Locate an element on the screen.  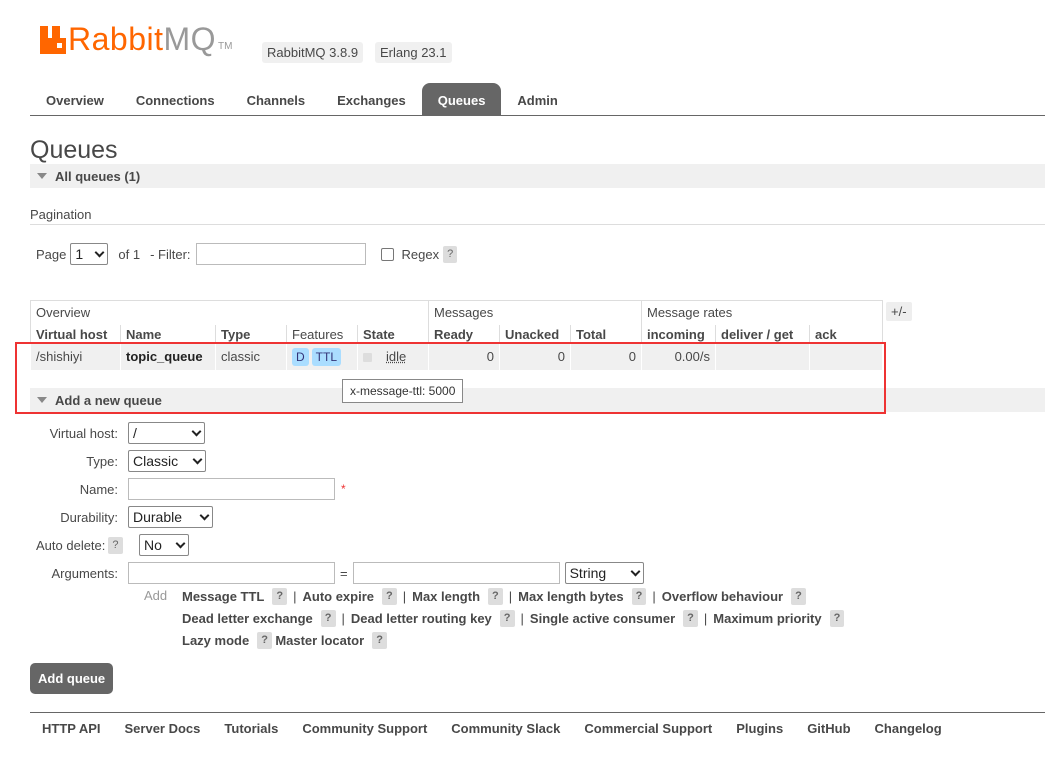
regex-label: Regex is located at coordinates (420, 254).